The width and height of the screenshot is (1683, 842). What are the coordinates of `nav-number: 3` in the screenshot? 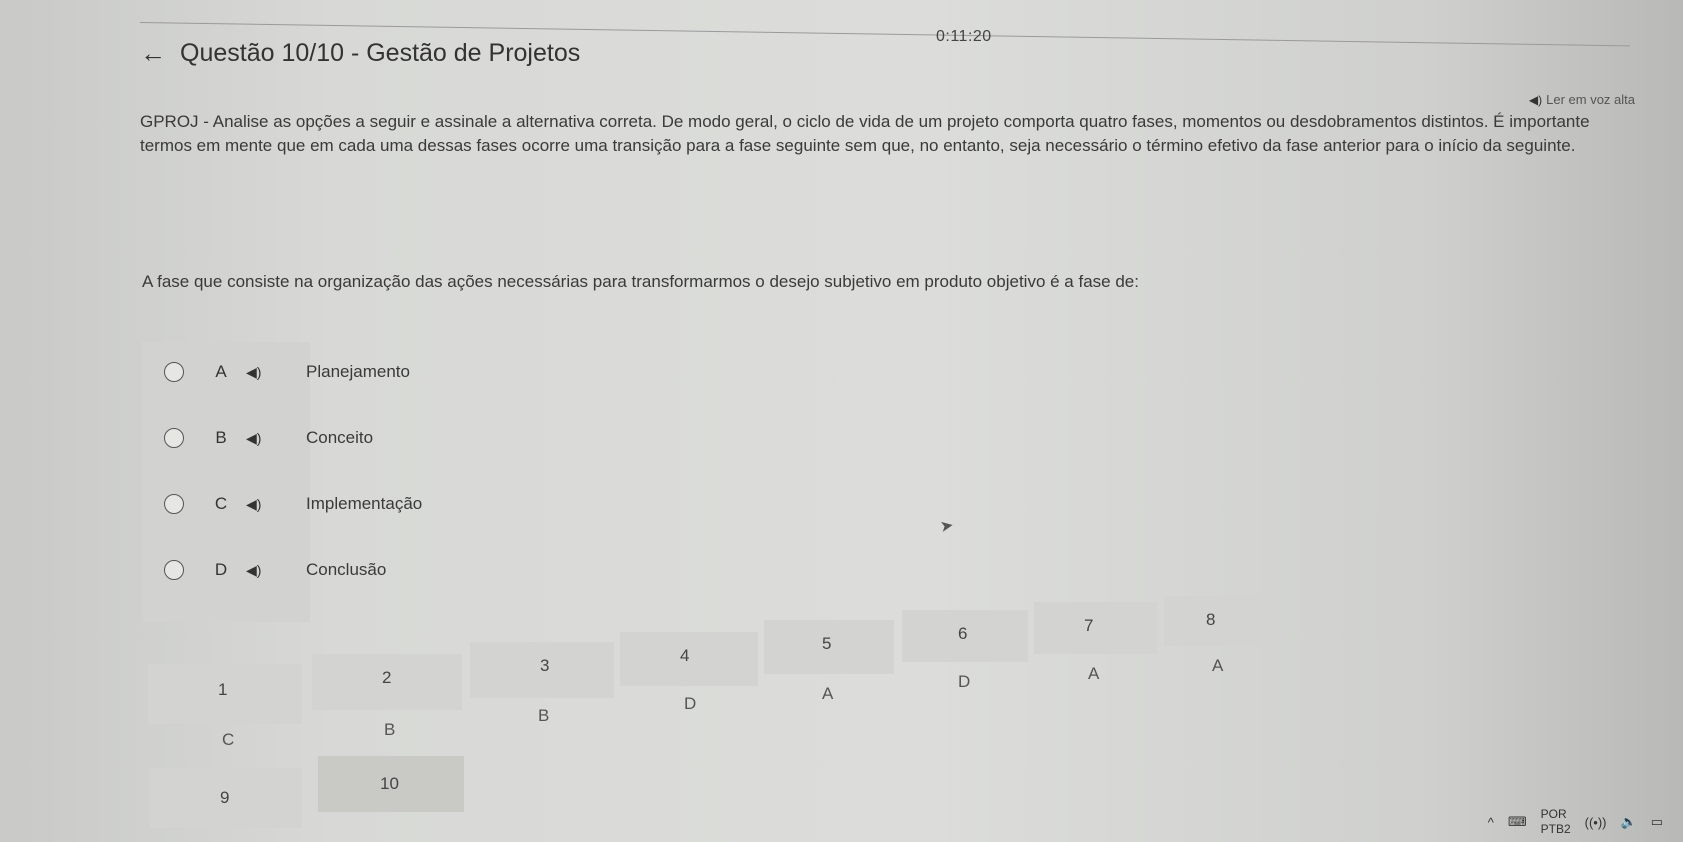 It's located at (545, 665).